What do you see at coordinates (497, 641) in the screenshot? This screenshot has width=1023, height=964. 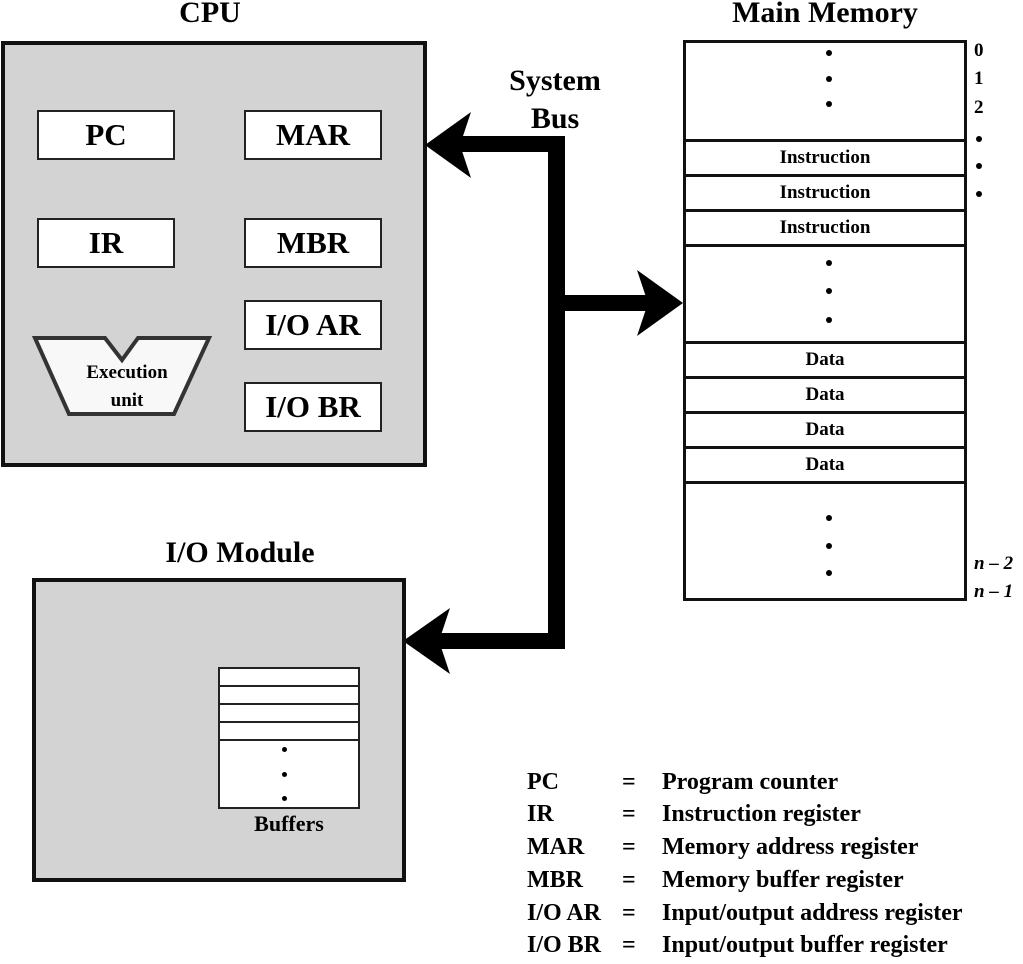 I see `bus-branch-io` at bounding box center [497, 641].